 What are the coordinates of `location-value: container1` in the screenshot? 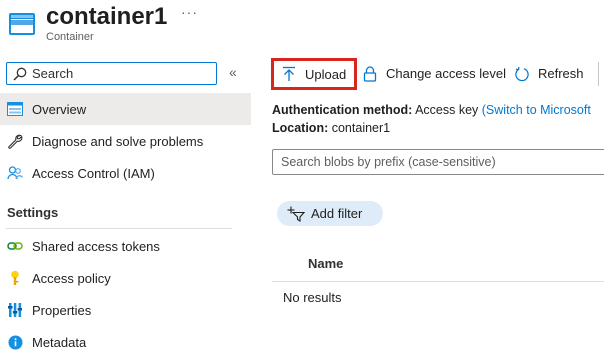 It's located at (361, 128).